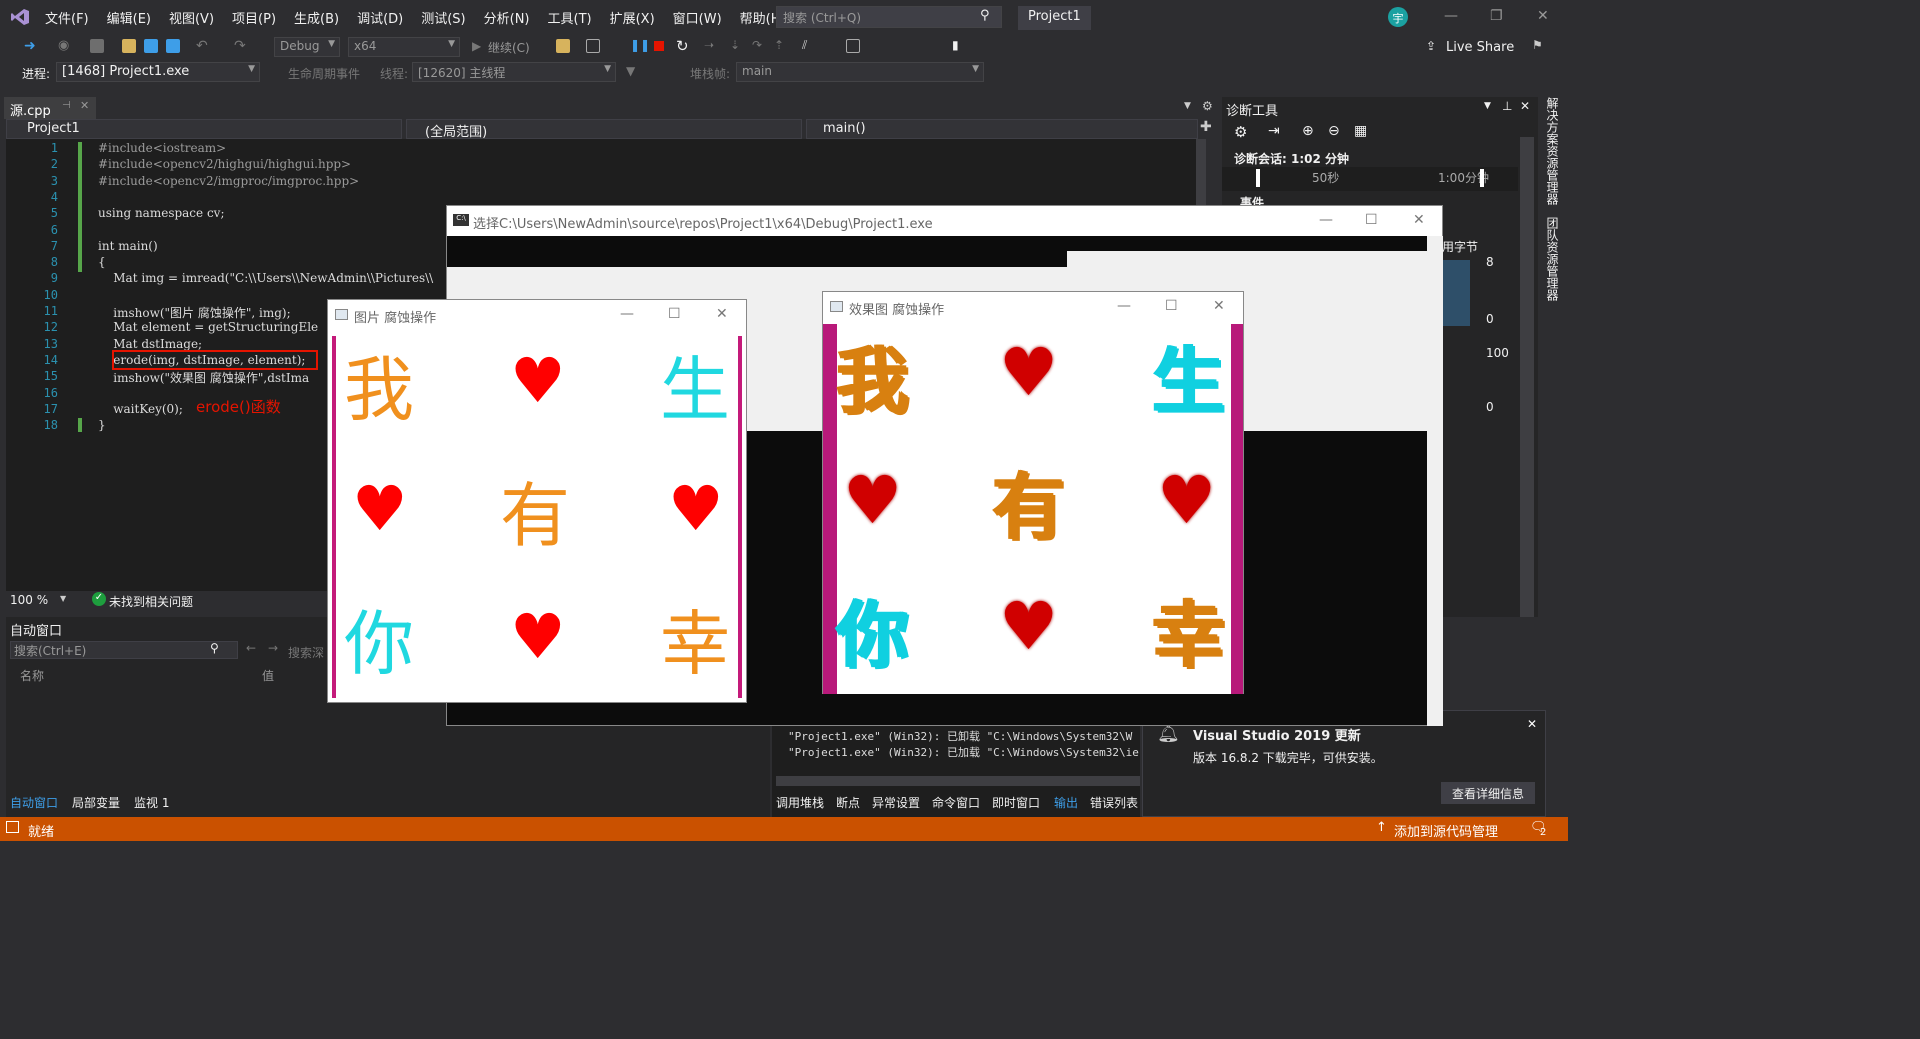  Describe the element at coordinates (632, 17) in the screenshot. I see `menu-extensions: 扩展(X)` at that location.